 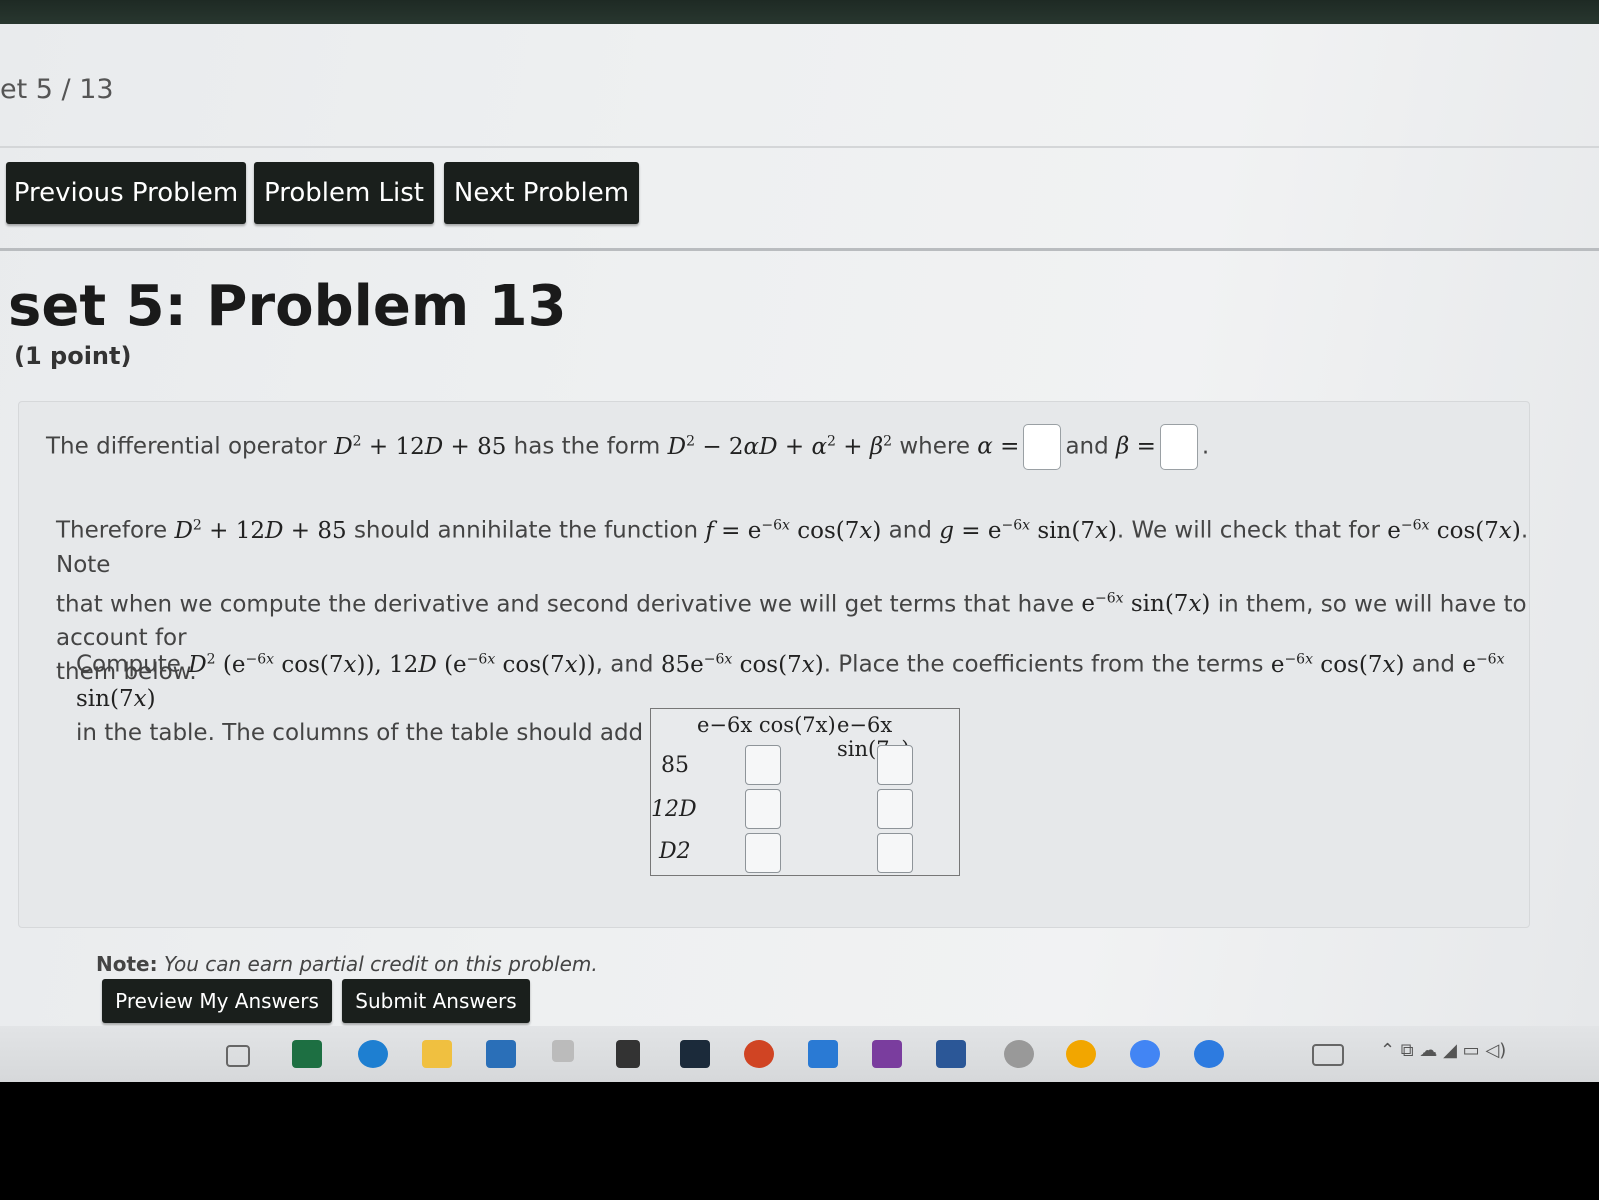 I want to click on preview-answers-button: Preview My Answers, so click(x=217, y=1001).